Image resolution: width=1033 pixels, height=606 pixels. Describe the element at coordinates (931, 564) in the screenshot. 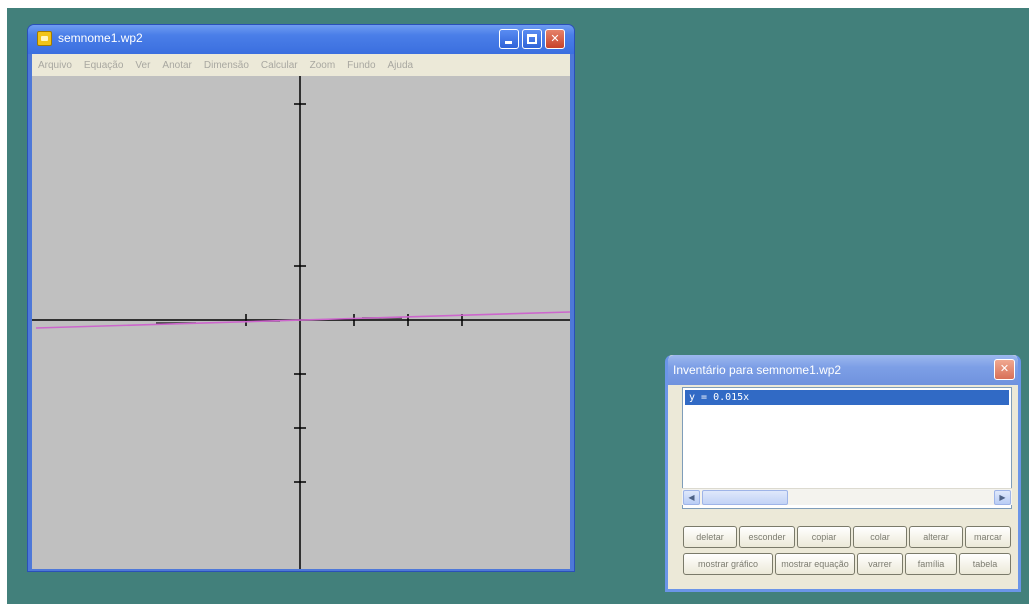

I see `family-button: família` at that location.